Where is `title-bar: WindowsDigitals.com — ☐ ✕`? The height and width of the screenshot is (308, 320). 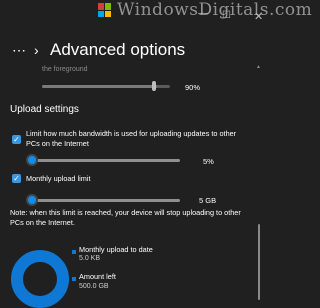 title-bar: WindowsDigitals.com — ☐ ✕ is located at coordinates (156, 18).